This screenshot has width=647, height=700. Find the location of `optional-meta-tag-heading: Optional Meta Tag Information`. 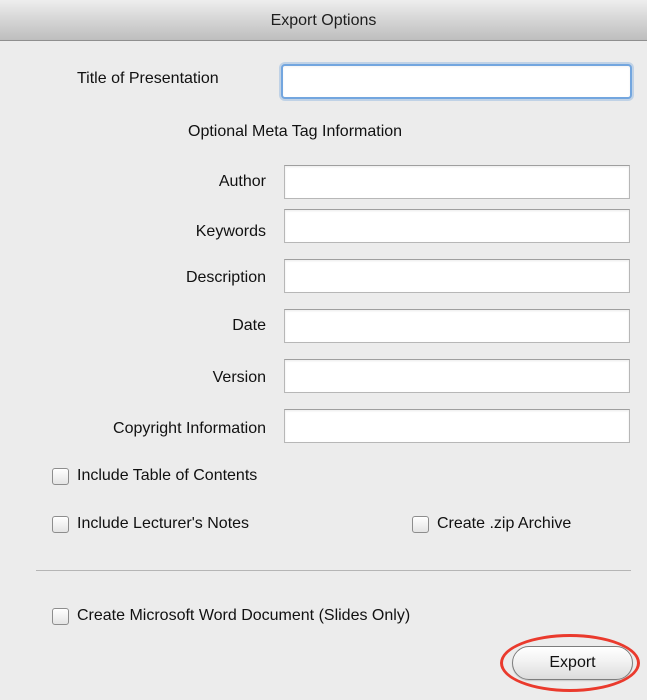

optional-meta-tag-heading: Optional Meta Tag Information is located at coordinates (295, 131).